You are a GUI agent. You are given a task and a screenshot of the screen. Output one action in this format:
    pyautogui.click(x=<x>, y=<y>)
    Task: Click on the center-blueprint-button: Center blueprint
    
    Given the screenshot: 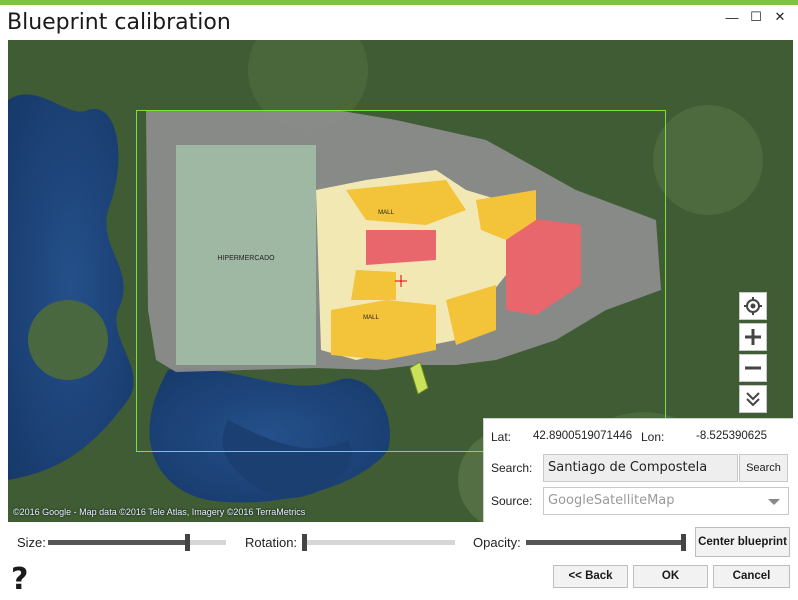 What is the action you would take?
    pyautogui.click(x=742, y=542)
    